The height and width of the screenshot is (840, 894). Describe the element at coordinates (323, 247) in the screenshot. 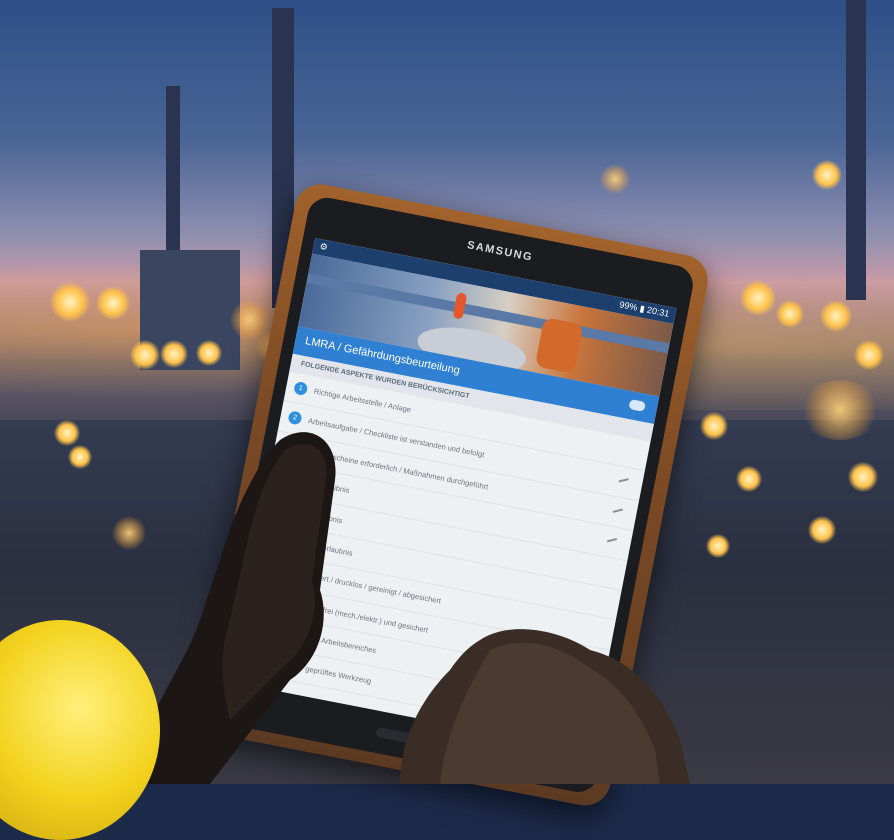

I see `wifi-icon: ⚙` at that location.